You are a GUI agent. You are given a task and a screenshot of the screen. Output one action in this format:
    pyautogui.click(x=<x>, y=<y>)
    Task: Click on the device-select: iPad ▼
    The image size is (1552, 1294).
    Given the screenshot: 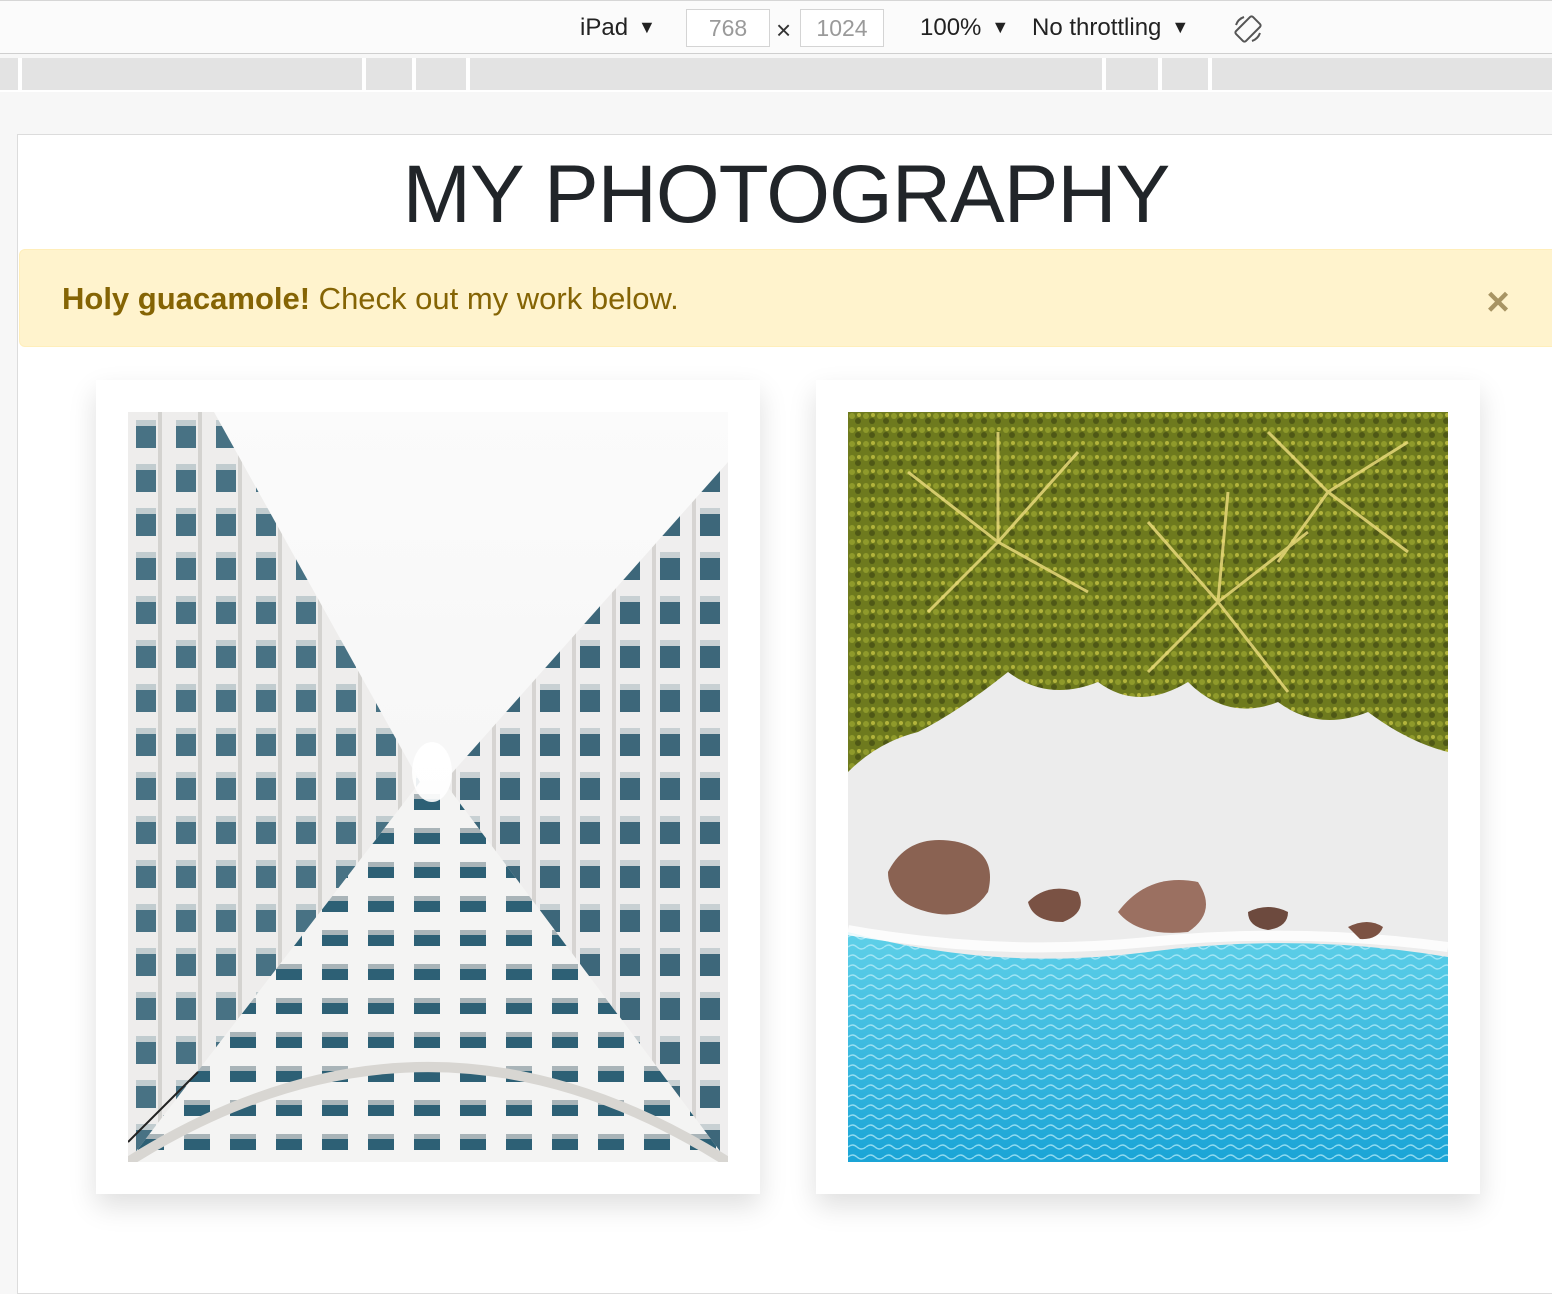 What is the action you would take?
    pyautogui.click(x=618, y=28)
    